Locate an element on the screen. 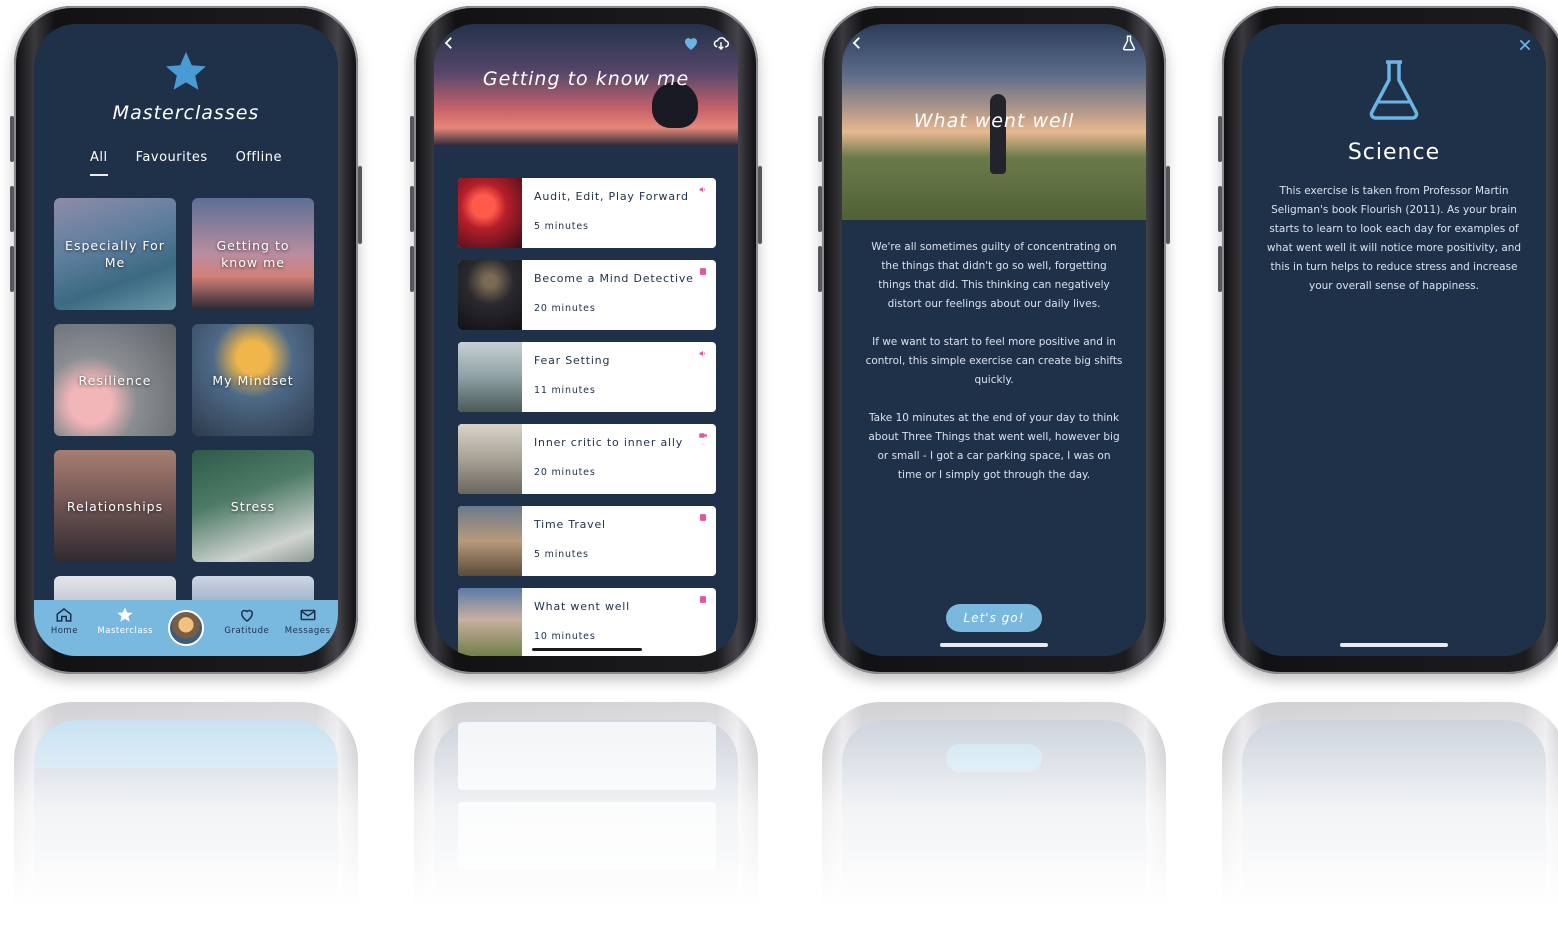  tile-label: Relationships is located at coordinates (115, 506).